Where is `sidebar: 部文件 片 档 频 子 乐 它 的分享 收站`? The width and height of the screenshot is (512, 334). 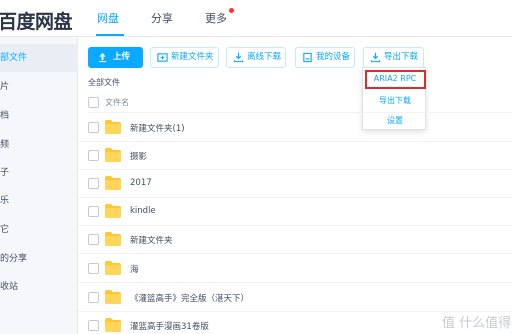 sidebar: 部文件 片 档 频 子 乐 它 的分享 收站 is located at coordinates (39, 185).